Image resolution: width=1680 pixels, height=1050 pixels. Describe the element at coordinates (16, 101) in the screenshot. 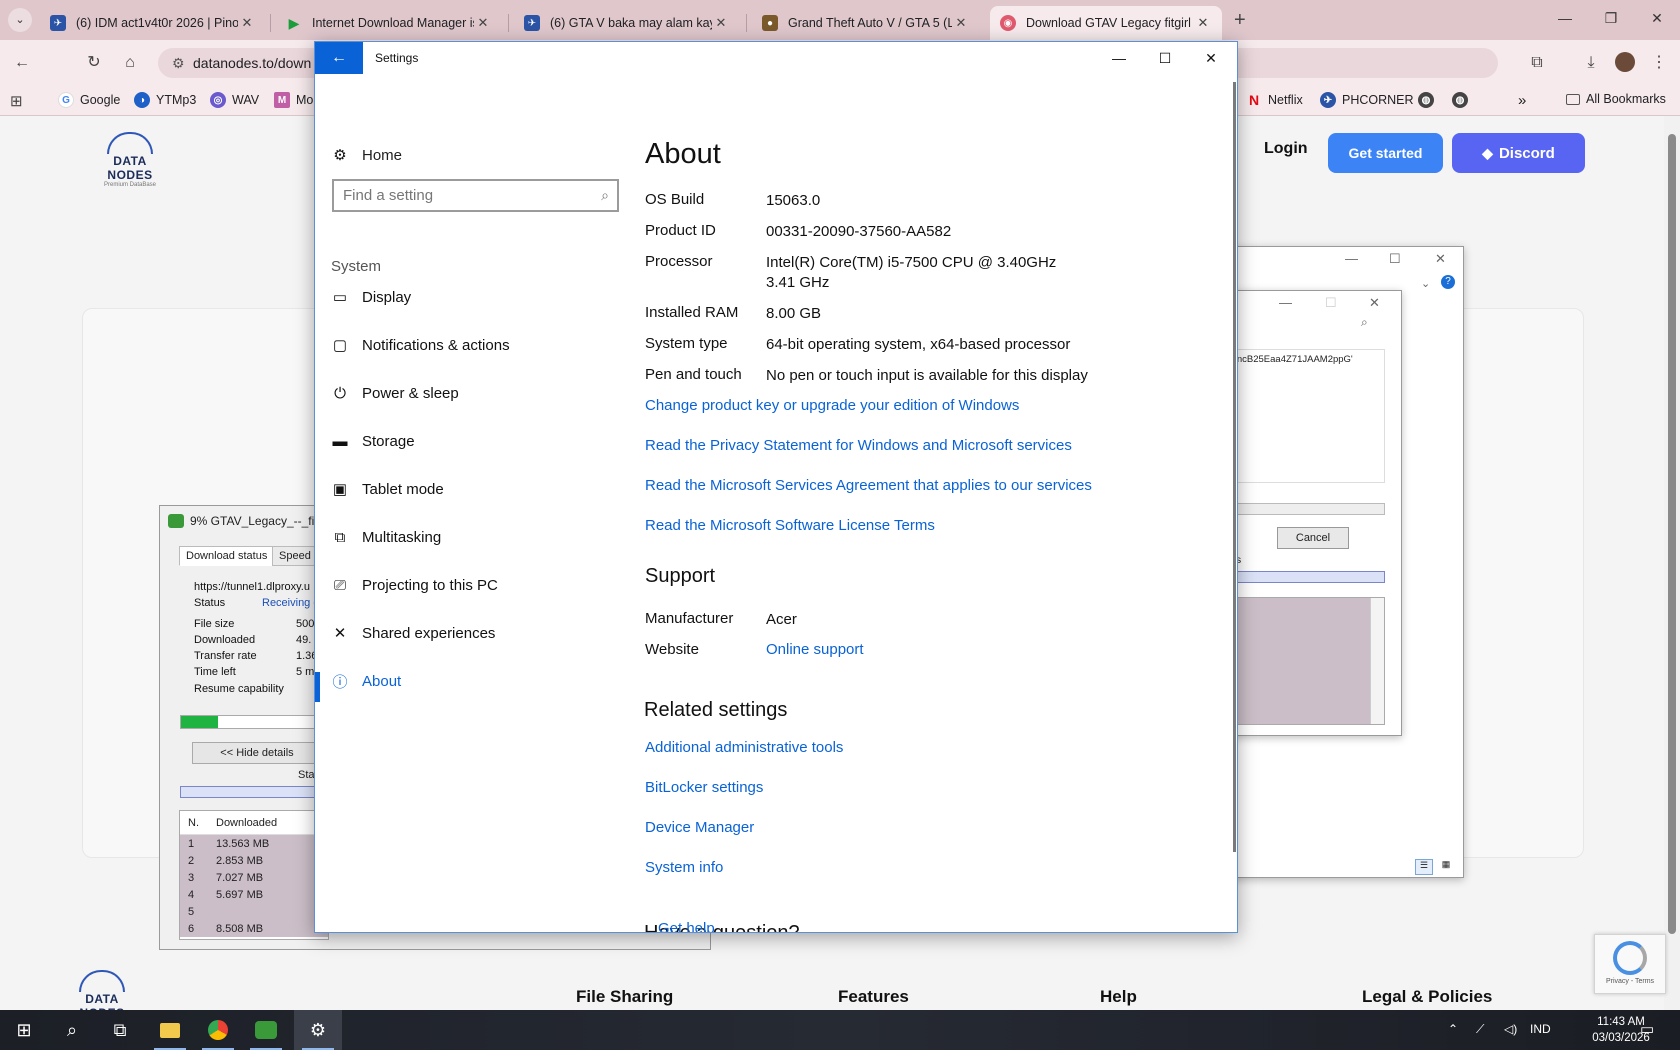

I see `apps-grid-icon: ⊞` at that location.